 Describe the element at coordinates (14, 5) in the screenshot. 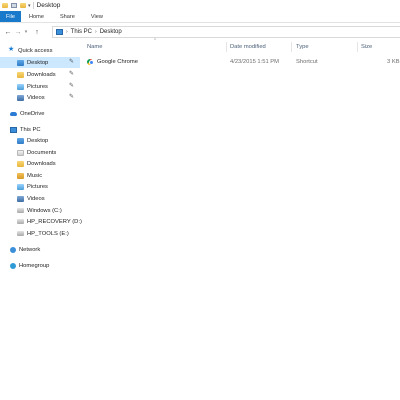

I see `properties-icon` at that location.